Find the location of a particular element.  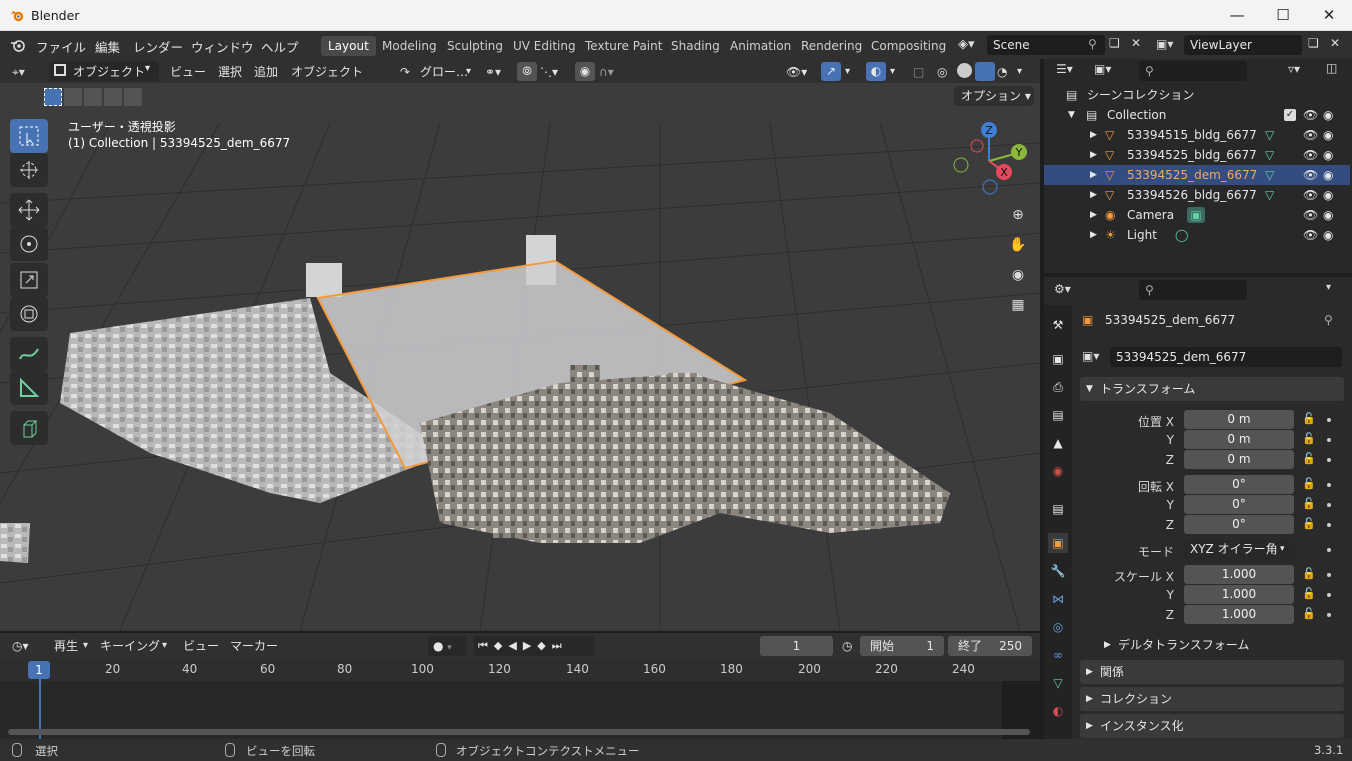

view-layer-tab-icon: ▤ is located at coordinates (1058, 415).